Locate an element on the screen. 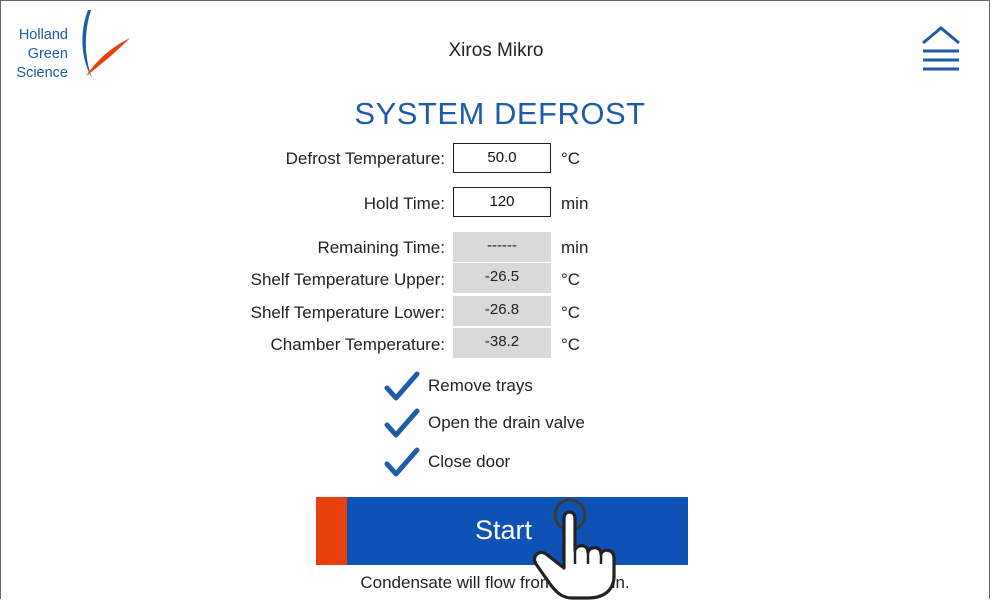 This screenshot has height=600, width=992. shelf-temp-upper-value: -26.5 is located at coordinates (502, 278).